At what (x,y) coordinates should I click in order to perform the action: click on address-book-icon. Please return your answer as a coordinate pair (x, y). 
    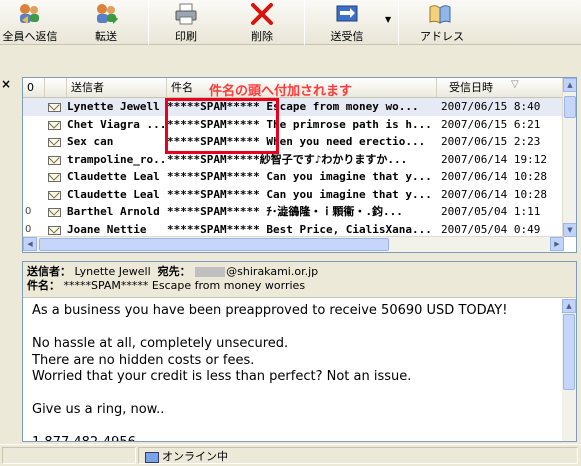
    Looking at the image, I should click on (440, 14).